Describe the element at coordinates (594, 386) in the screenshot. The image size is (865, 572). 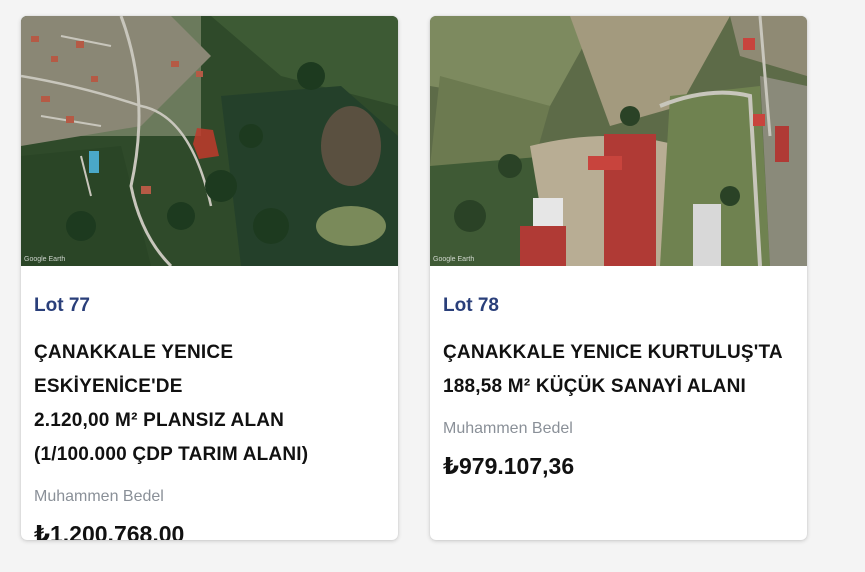
I see `listing-title-line: 188,58 M² KÜÇÜK SANAYİ ALANI` at that location.